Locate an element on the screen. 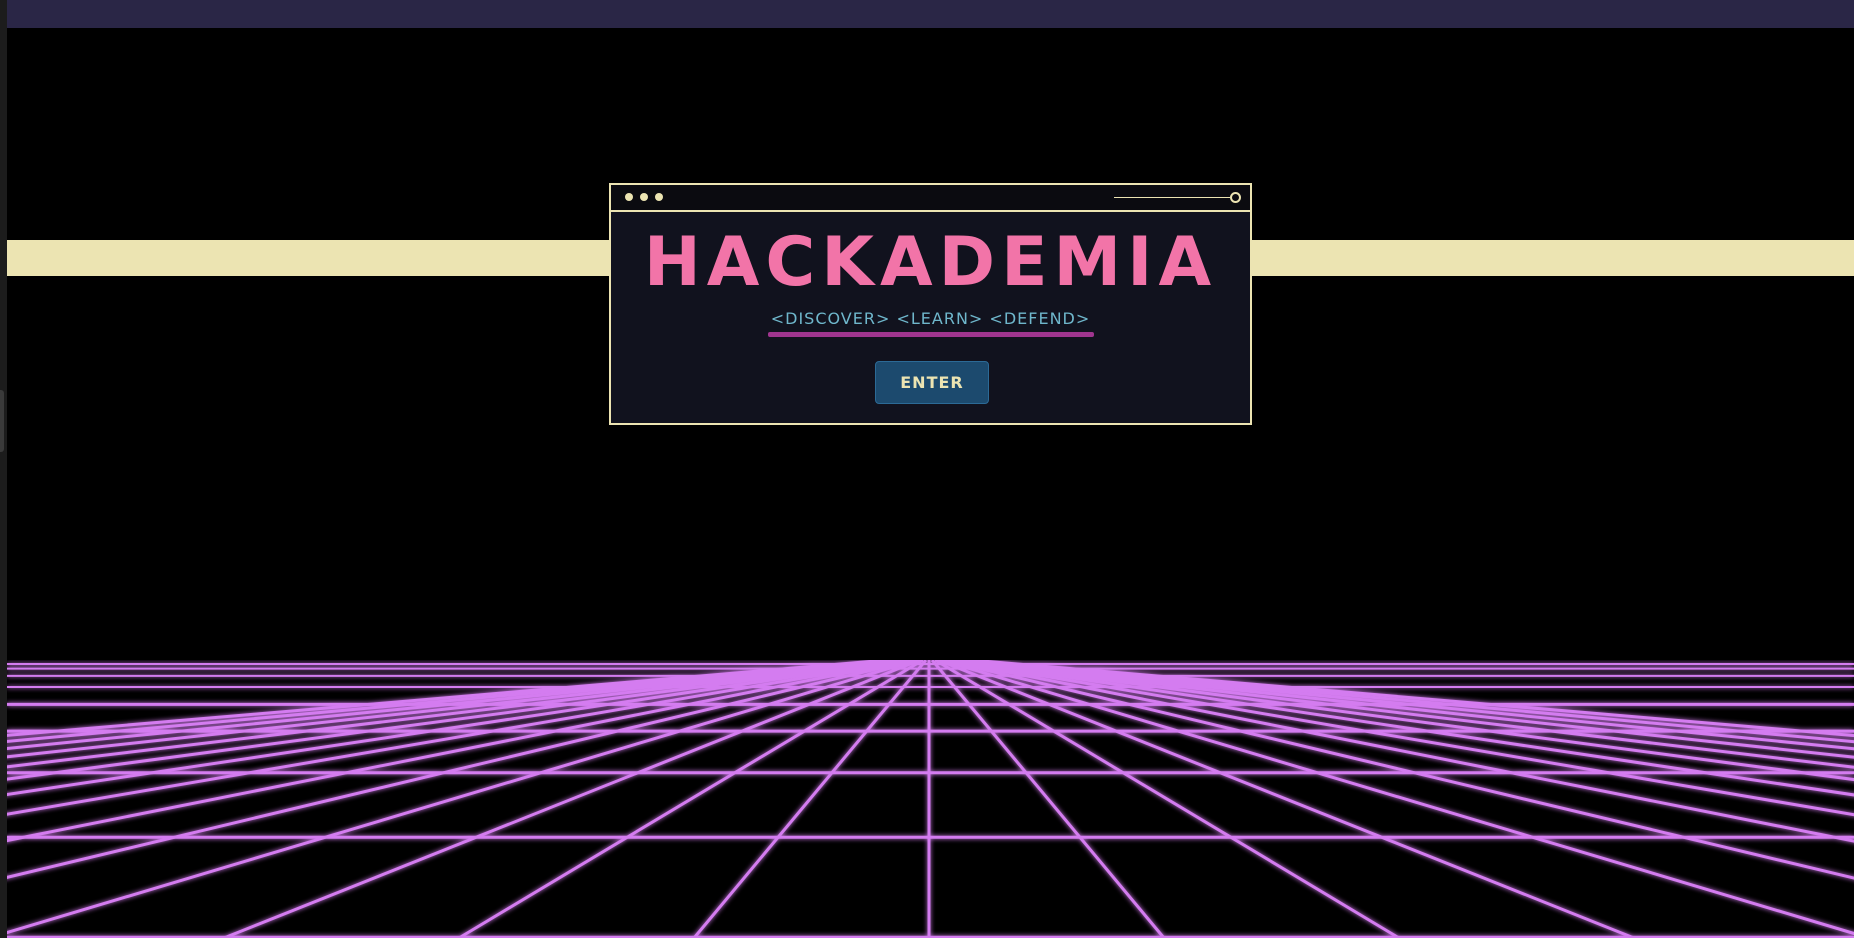 This screenshot has width=1854, height=938. enter-button: ENTER is located at coordinates (932, 382).